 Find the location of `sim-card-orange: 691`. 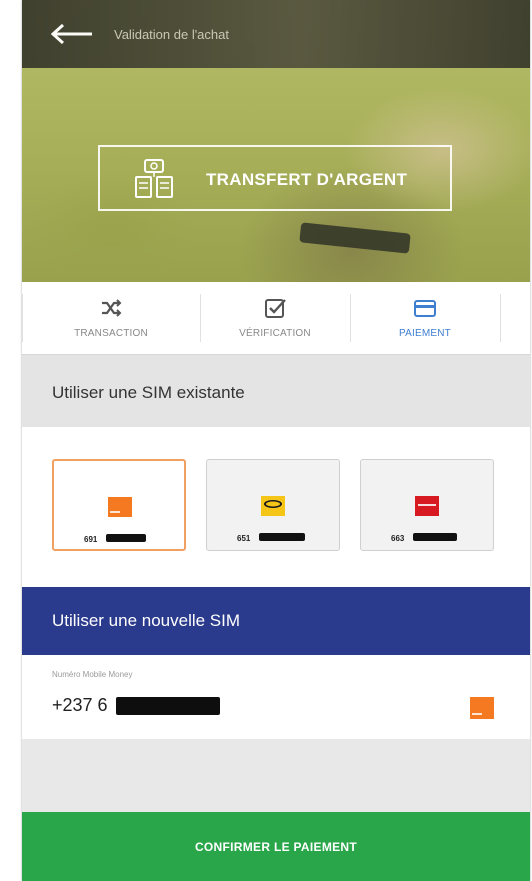

sim-card-orange: 691 is located at coordinates (119, 505).